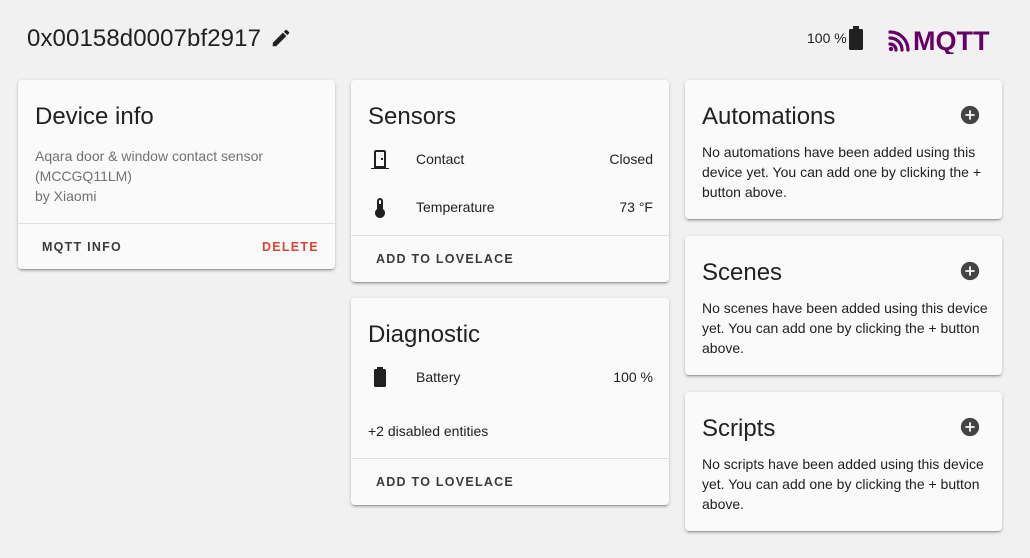 This screenshot has height=558, width=1030. What do you see at coordinates (380, 208) in the screenshot?
I see `thermometer-icon` at bounding box center [380, 208].